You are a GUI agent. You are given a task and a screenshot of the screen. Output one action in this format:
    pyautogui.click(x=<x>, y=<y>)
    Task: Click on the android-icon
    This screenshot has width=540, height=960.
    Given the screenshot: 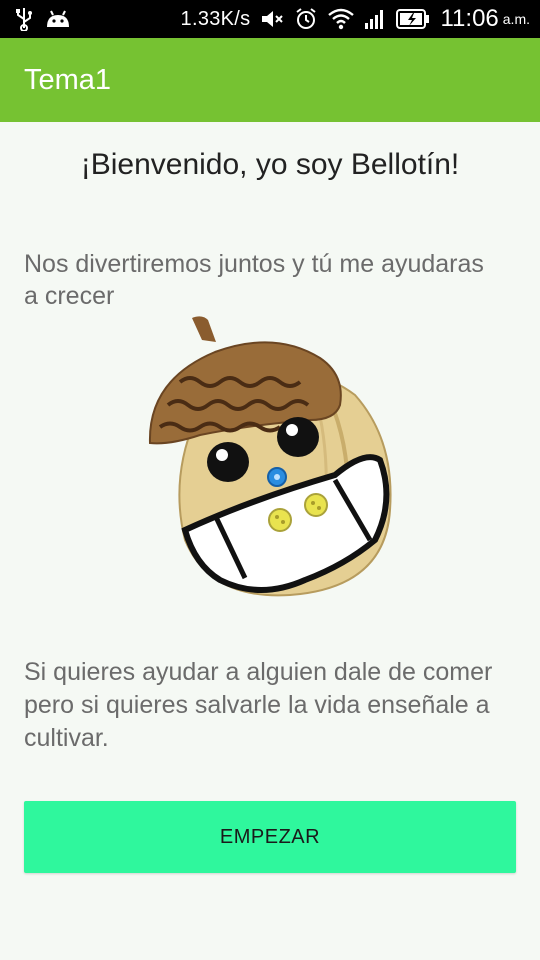 What is the action you would take?
    pyautogui.click(x=58, y=19)
    